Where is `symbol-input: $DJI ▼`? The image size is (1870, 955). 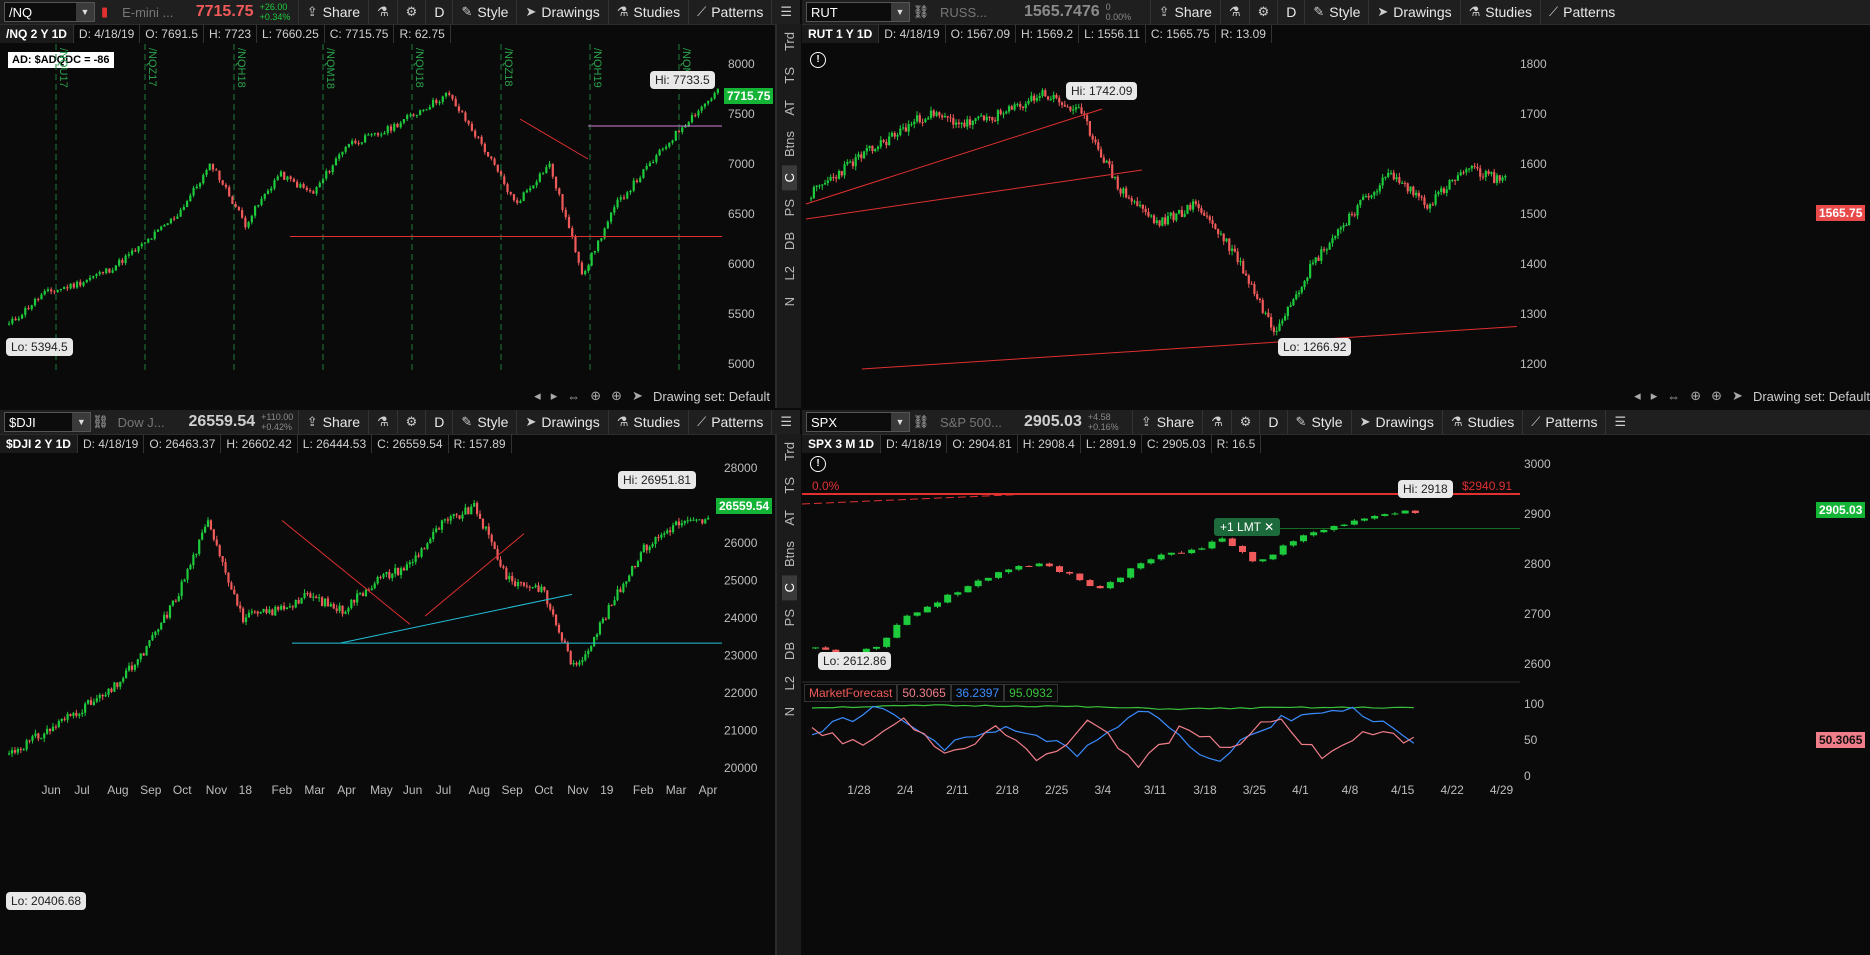
symbol-input: $DJI ▼ is located at coordinates (48, 422).